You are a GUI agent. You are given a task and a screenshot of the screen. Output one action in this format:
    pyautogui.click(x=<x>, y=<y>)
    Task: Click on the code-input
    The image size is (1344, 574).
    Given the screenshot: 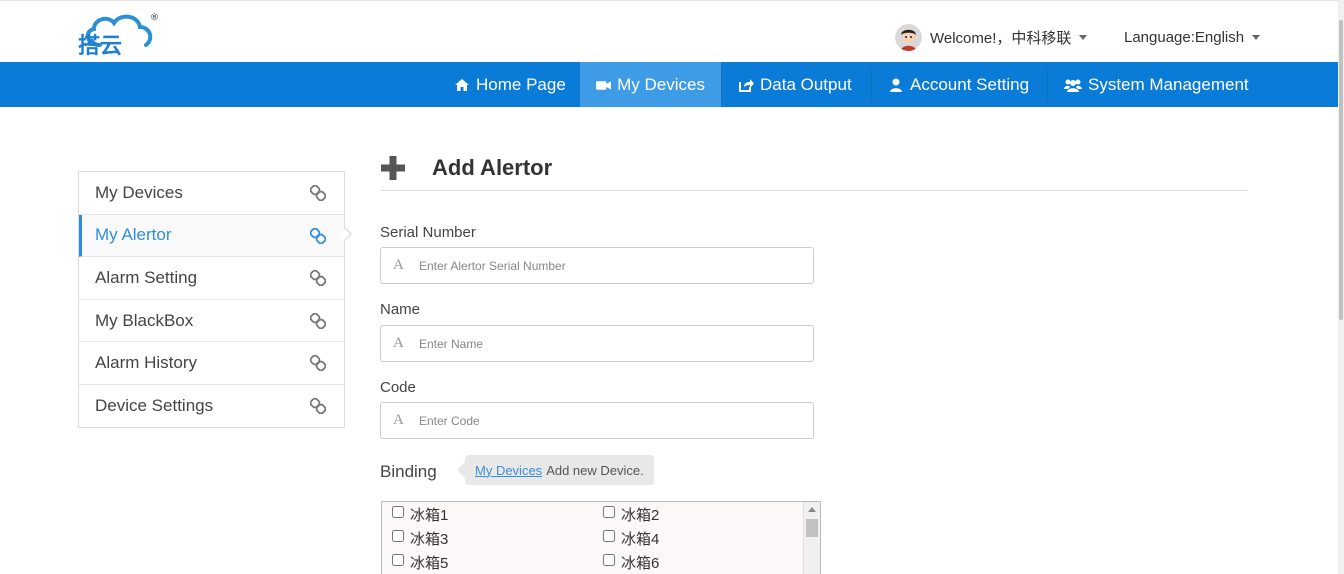 What is the action you would take?
    pyautogui.click(x=609, y=420)
    